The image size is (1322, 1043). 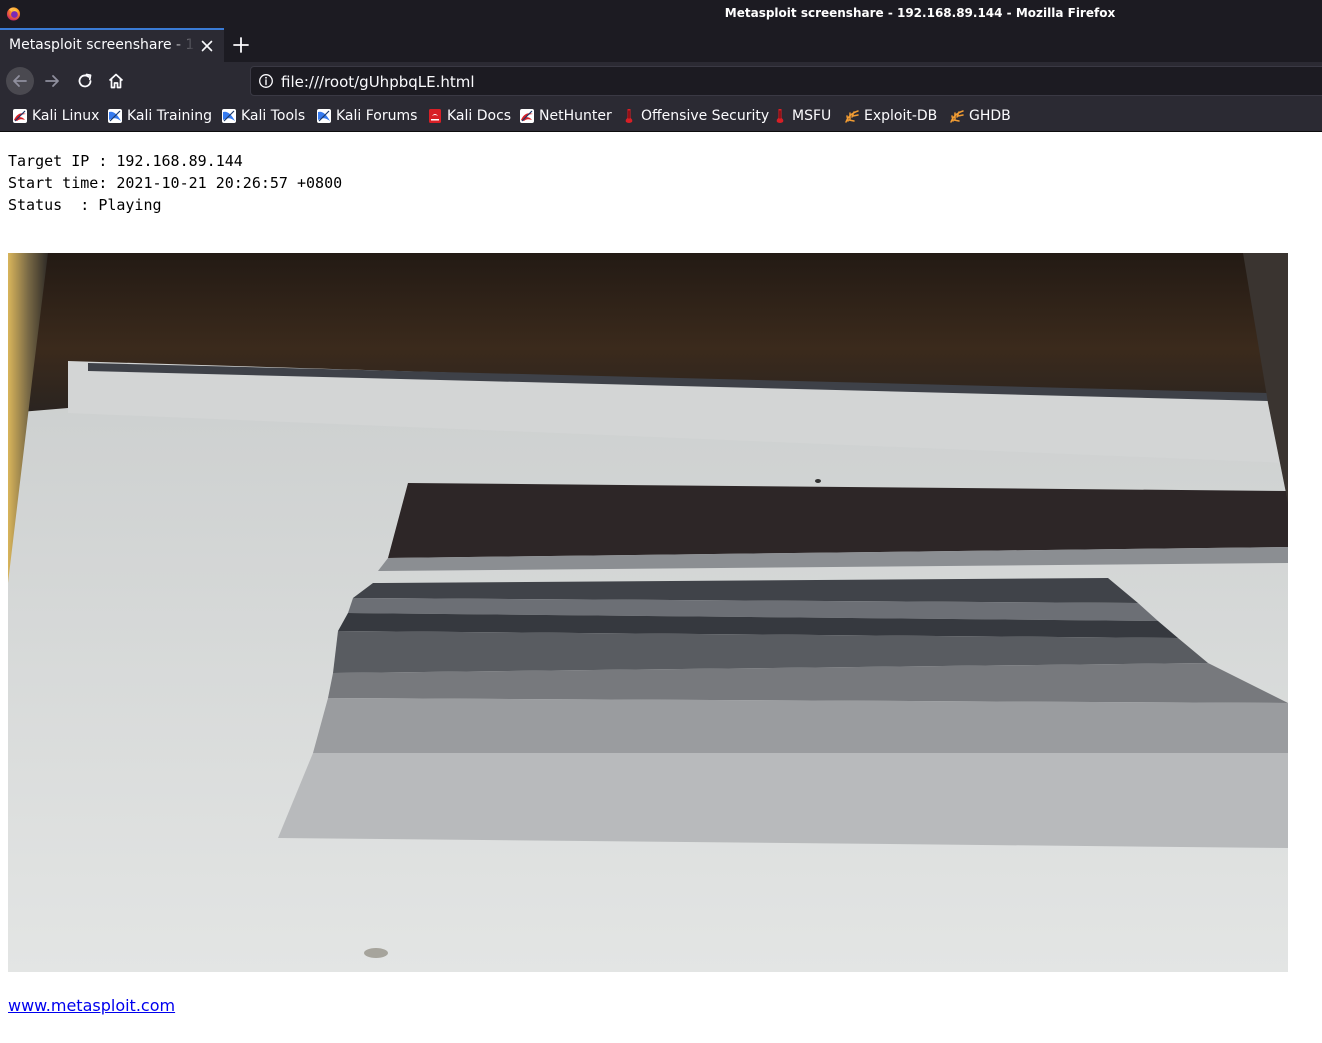 What do you see at coordinates (13, 14) in the screenshot?
I see `firefox-icon` at bounding box center [13, 14].